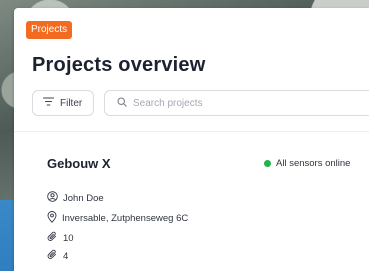 This screenshot has width=369, height=271. What do you see at coordinates (119, 65) in the screenshot?
I see `page-title: Projects overview` at bounding box center [119, 65].